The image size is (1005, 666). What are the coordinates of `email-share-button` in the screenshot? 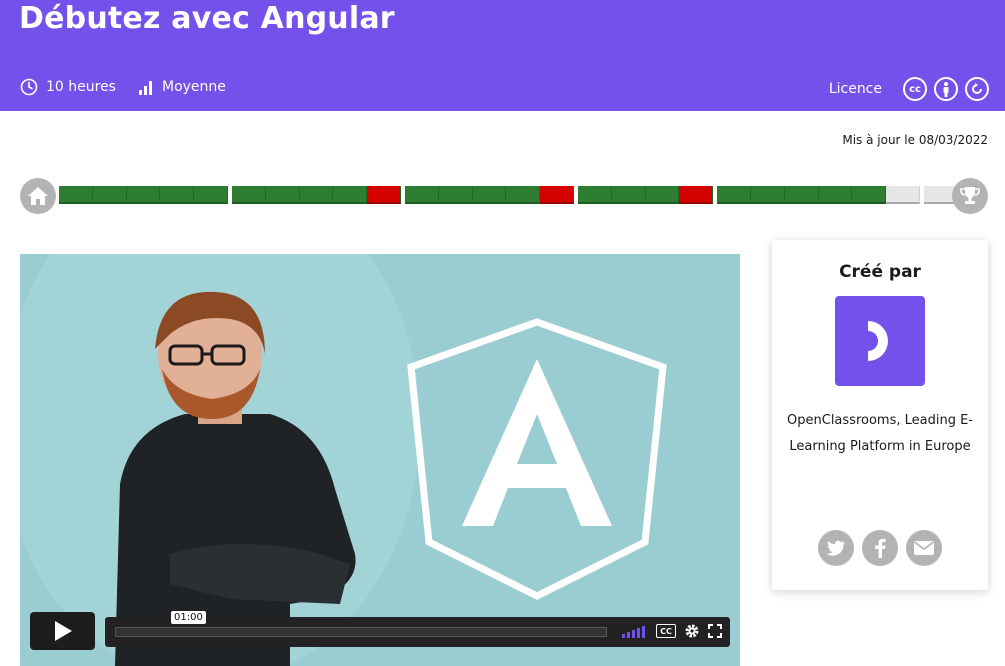 It's located at (924, 548).